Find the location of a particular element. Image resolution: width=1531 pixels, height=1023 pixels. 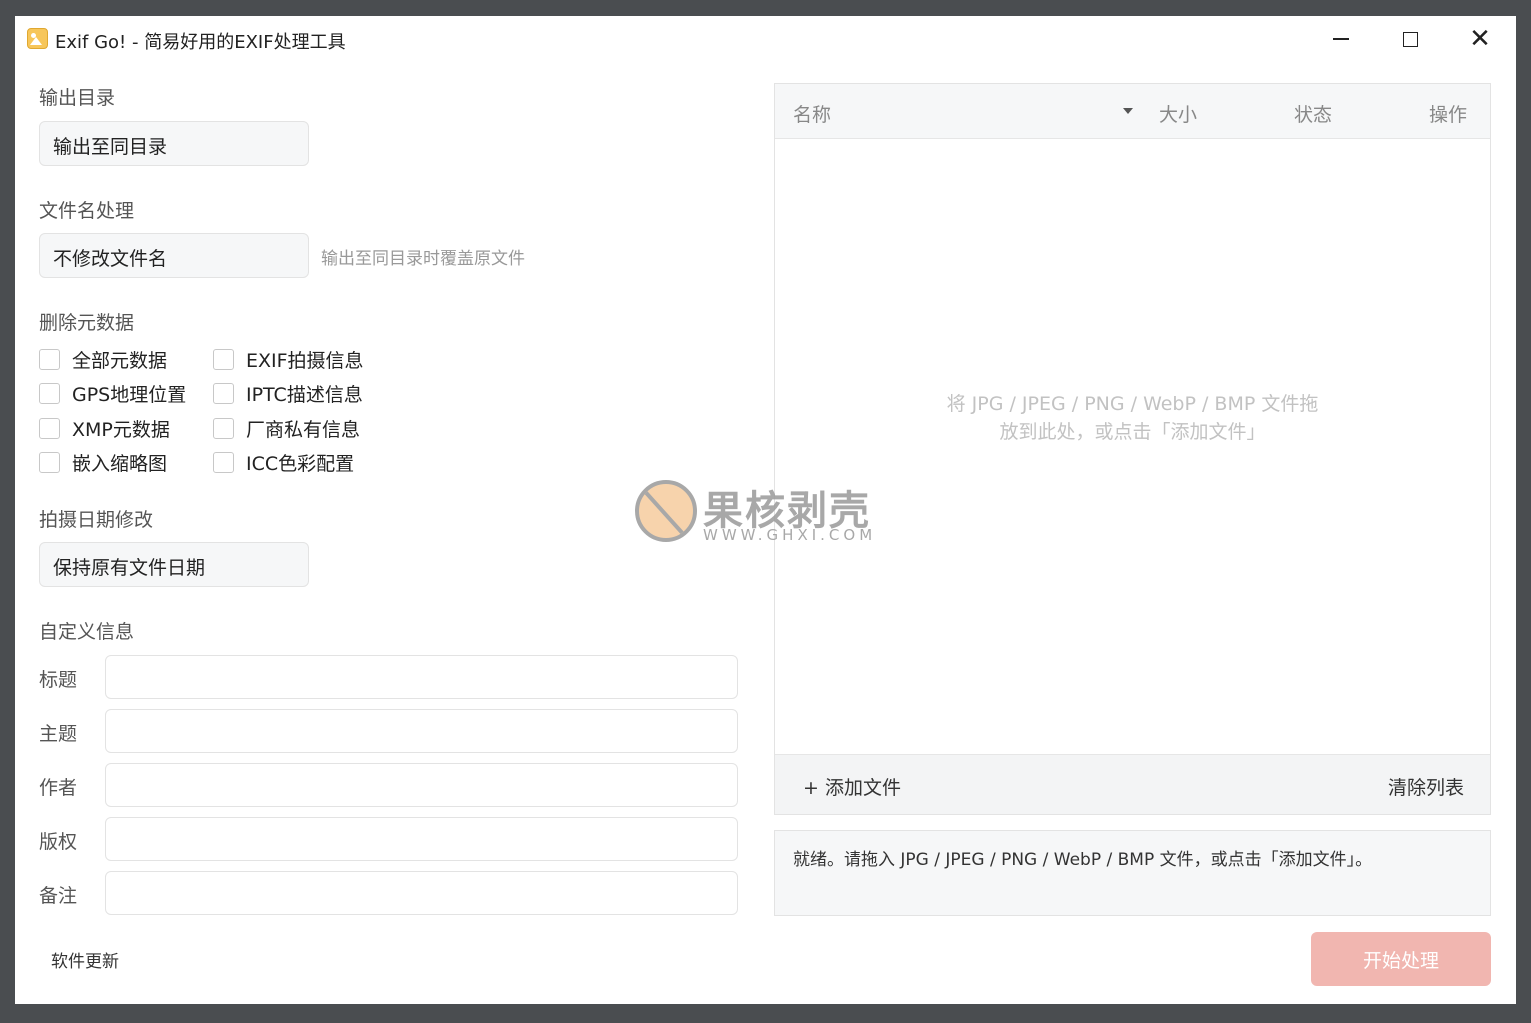

notes-input is located at coordinates (421, 893).